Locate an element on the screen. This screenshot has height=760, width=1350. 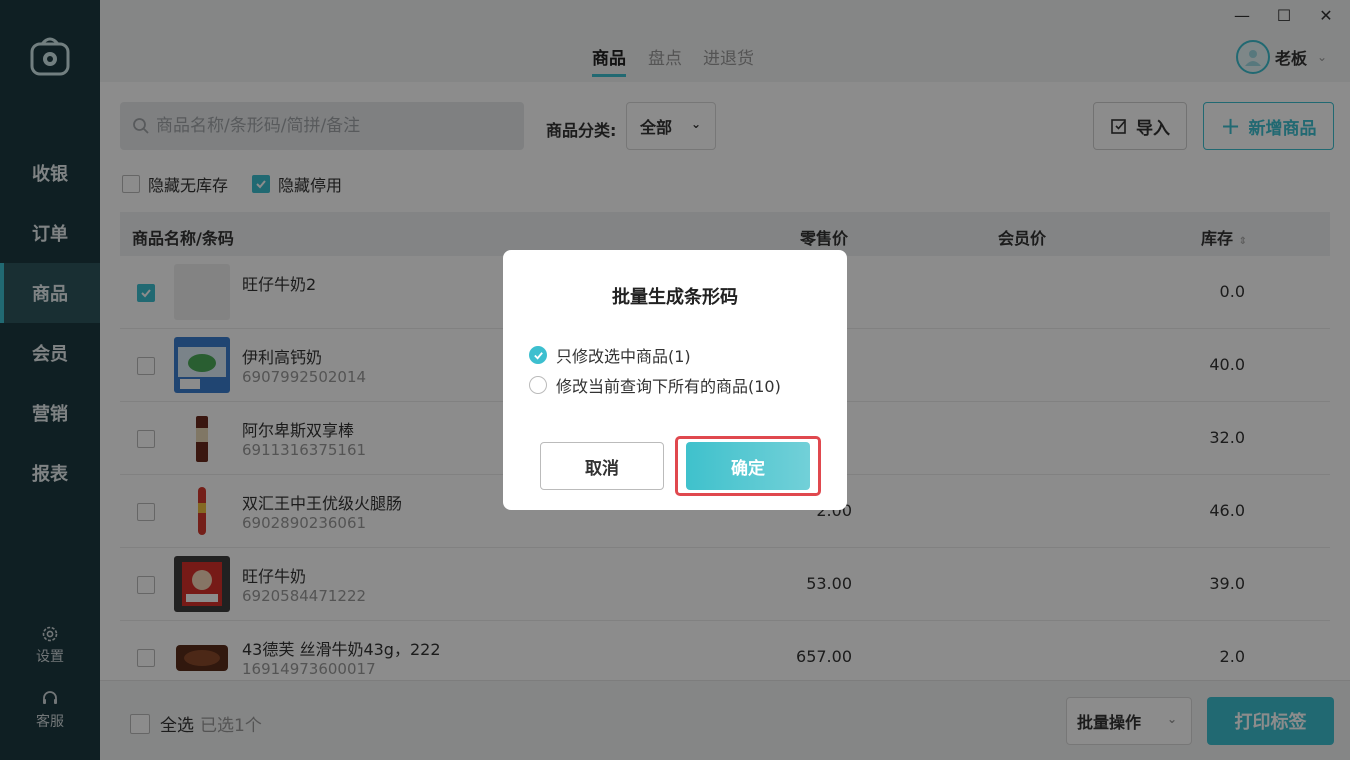
option-all-query-label: 修改当前查询下所有的商品(10) is located at coordinates (668, 386).